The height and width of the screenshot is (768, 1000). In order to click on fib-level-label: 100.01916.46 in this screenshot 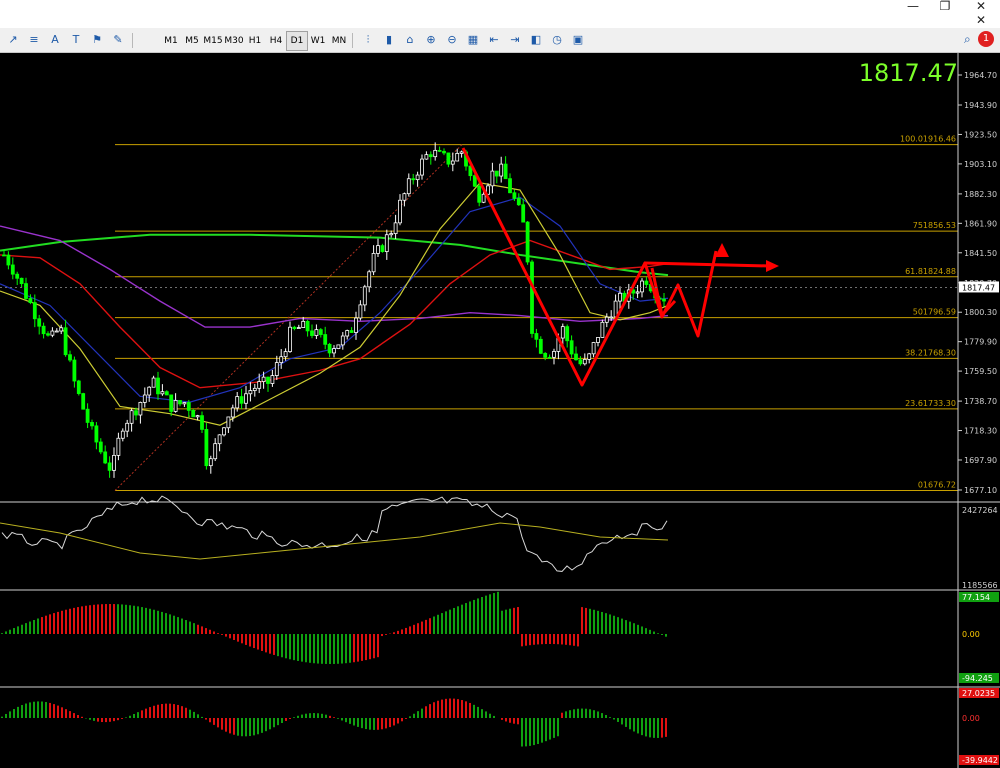, I will do `click(928, 139)`.